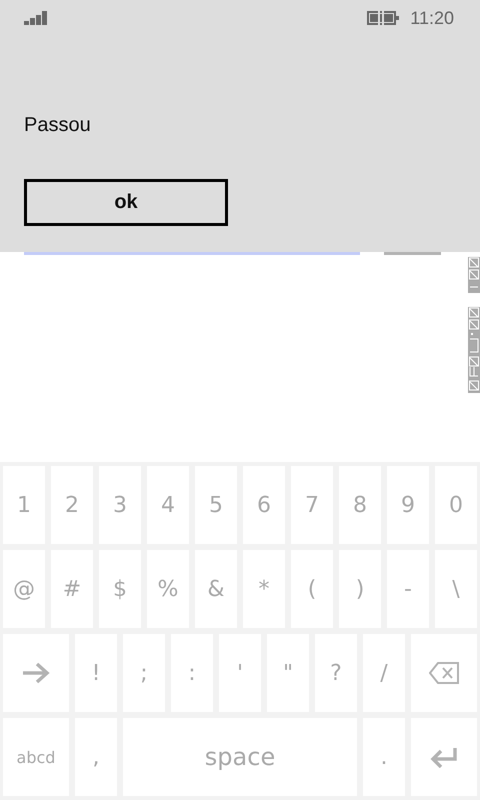 This screenshot has width=480, height=800. What do you see at coordinates (36, 757) in the screenshot?
I see `key: abcd` at bounding box center [36, 757].